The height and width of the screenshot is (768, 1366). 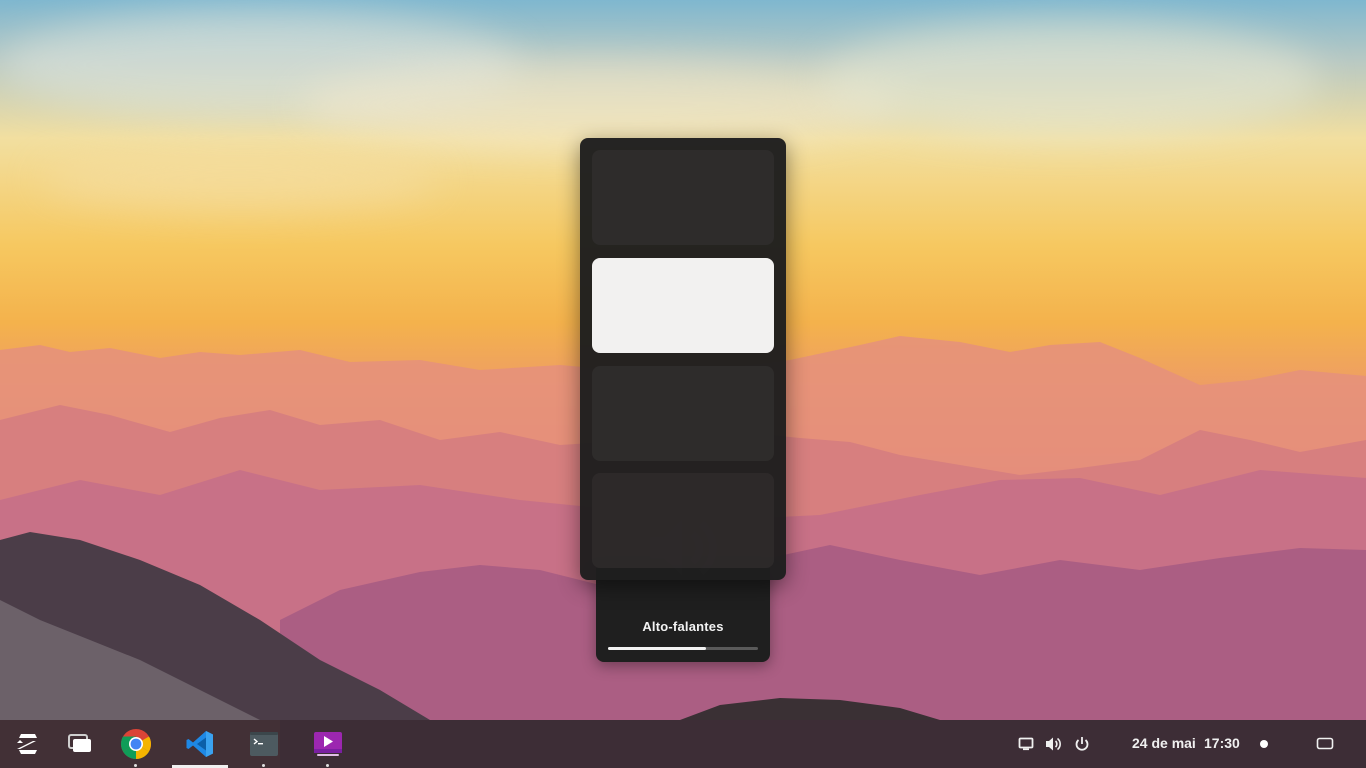 I want to click on chrome-button, so click(x=136, y=744).